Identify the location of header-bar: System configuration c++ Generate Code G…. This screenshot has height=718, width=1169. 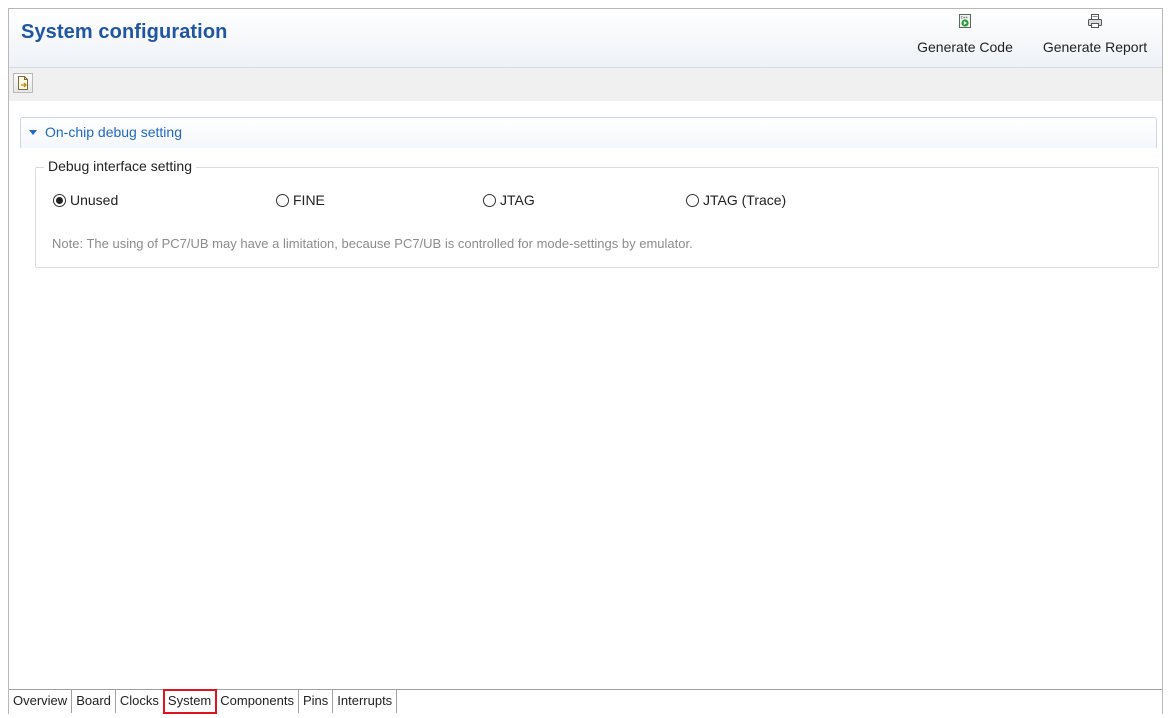
(585, 38).